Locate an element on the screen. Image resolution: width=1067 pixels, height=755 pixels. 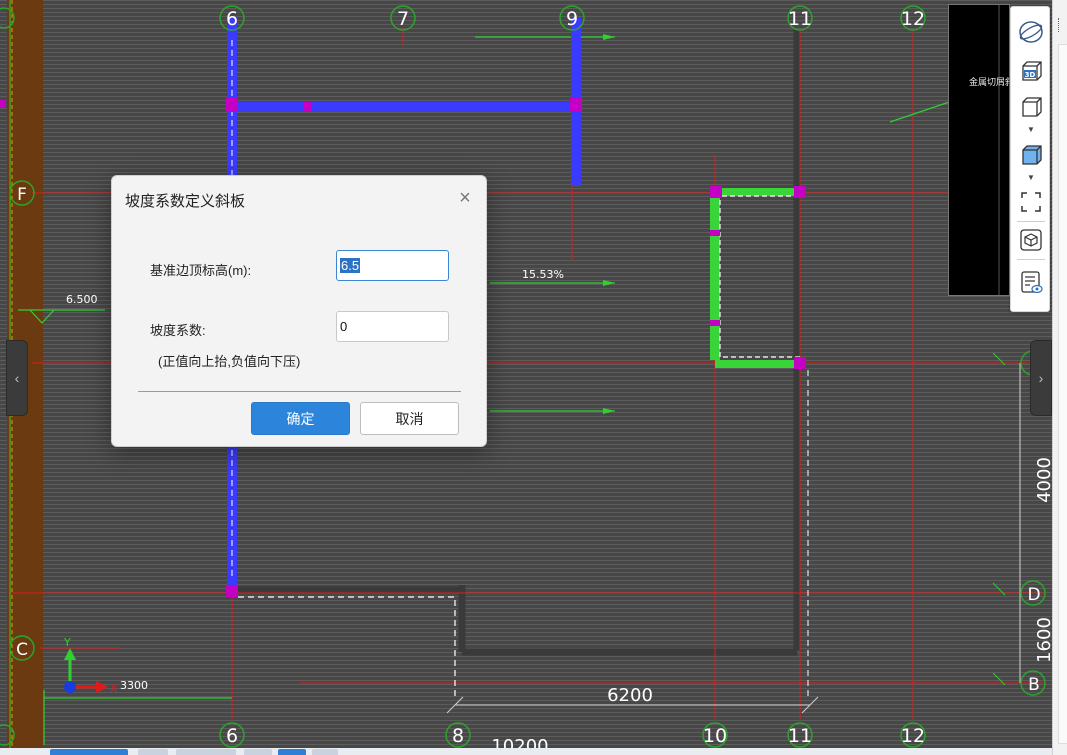
ucs-x-arrow is located at coordinates (102, 687).